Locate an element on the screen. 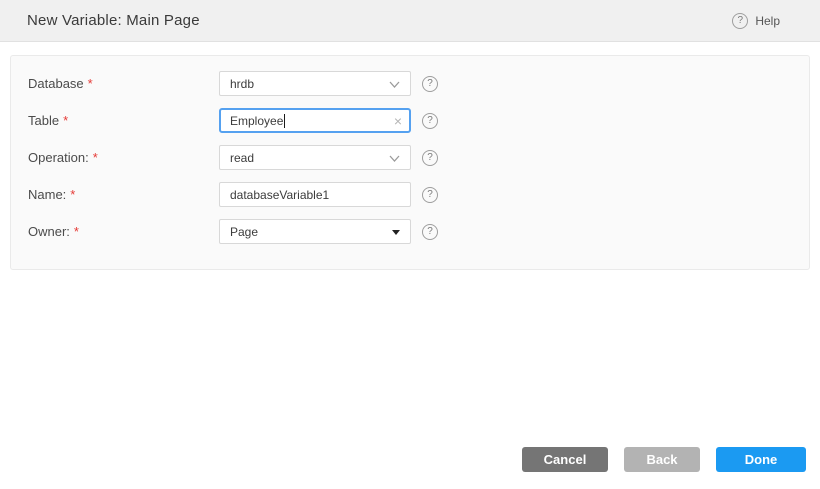 The width and height of the screenshot is (820, 489). database-select: hrdb is located at coordinates (315, 83).